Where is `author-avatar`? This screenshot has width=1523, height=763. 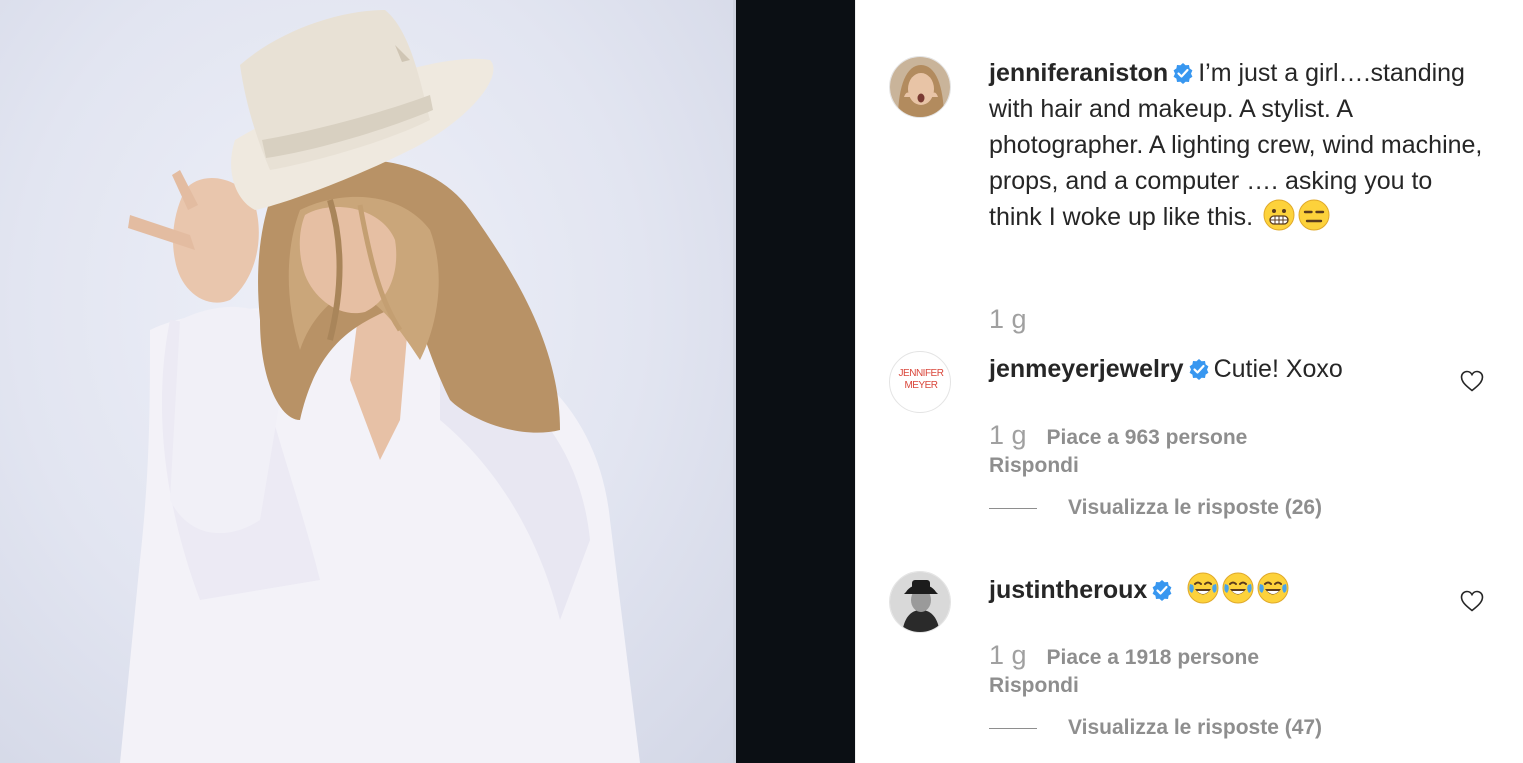 author-avatar is located at coordinates (920, 87).